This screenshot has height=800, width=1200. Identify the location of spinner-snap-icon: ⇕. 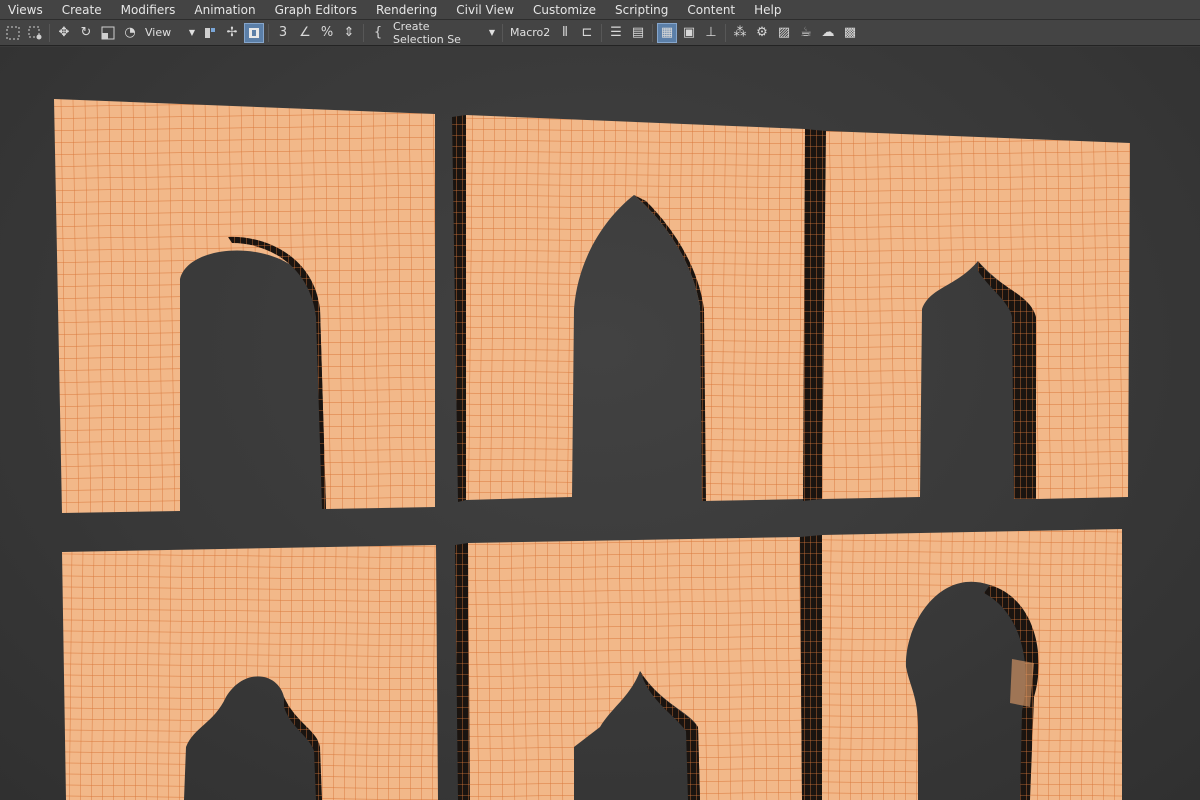
(349, 33).